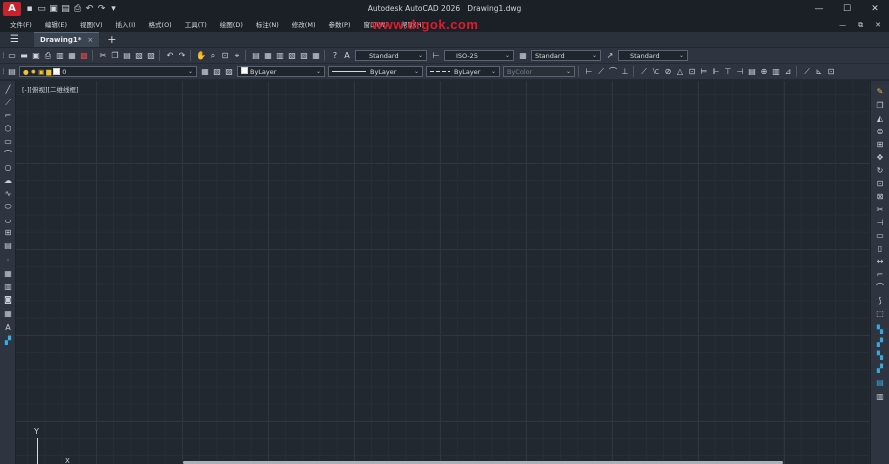 This screenshot has height=464, width=889. Describe the element at coordinates (347, 56) in the screenshot. I see `text-style-icon: A` at that location.